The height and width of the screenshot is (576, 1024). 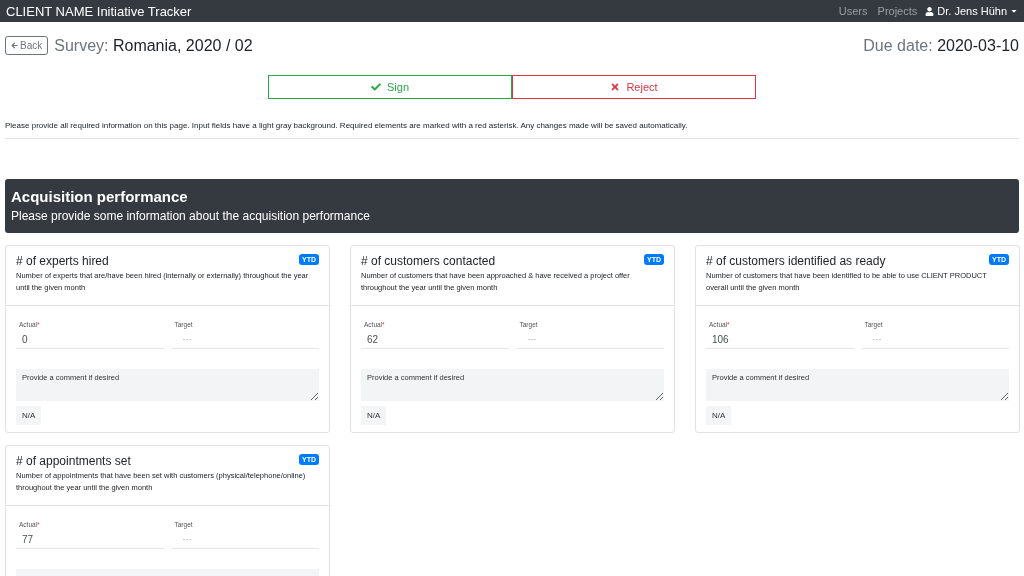 I want to click on user-icon, so click(x=930, y=11).